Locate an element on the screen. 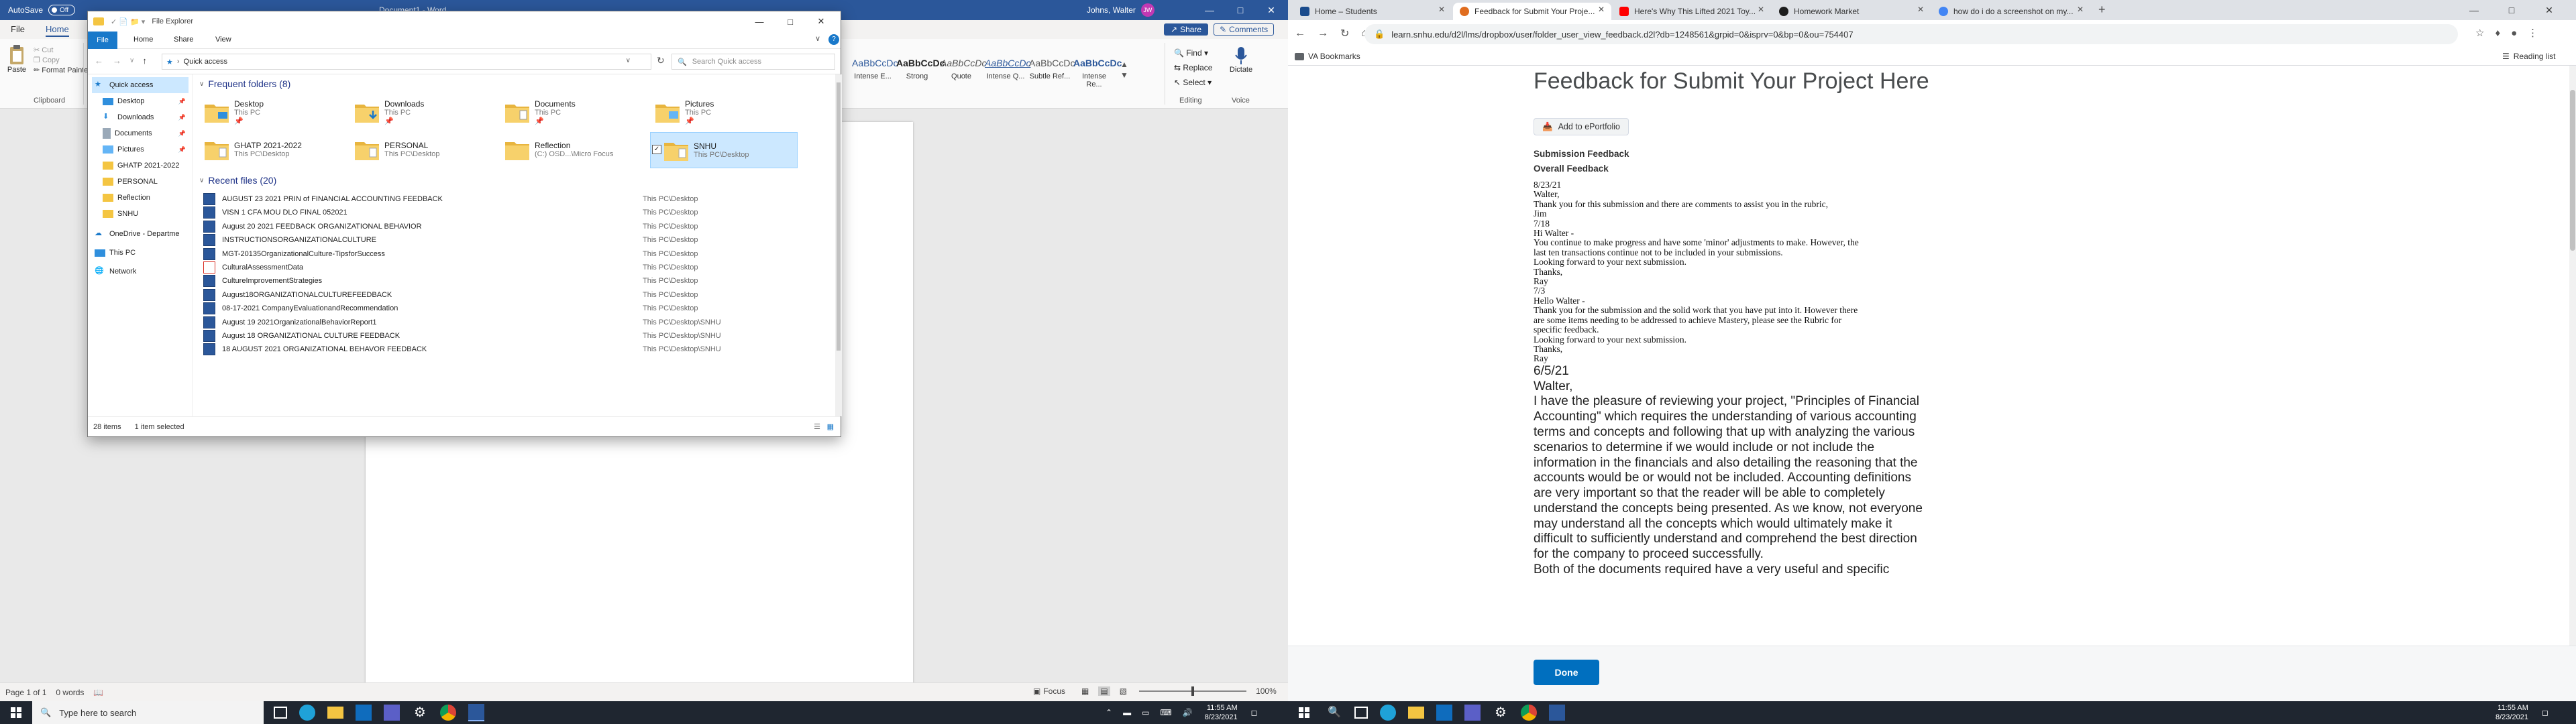 The width and height of the screenshot is (2576, 724). frequent-folders-header: ∨ Frequent folders (8) is located at coordinates (244, 83).